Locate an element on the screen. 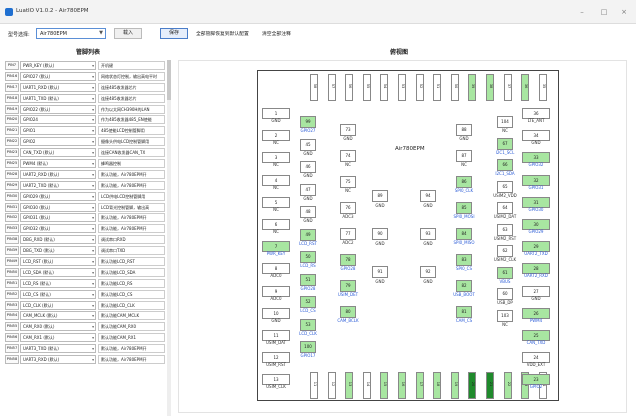  scrollbar-thumb is located at coordinates (169, 80).